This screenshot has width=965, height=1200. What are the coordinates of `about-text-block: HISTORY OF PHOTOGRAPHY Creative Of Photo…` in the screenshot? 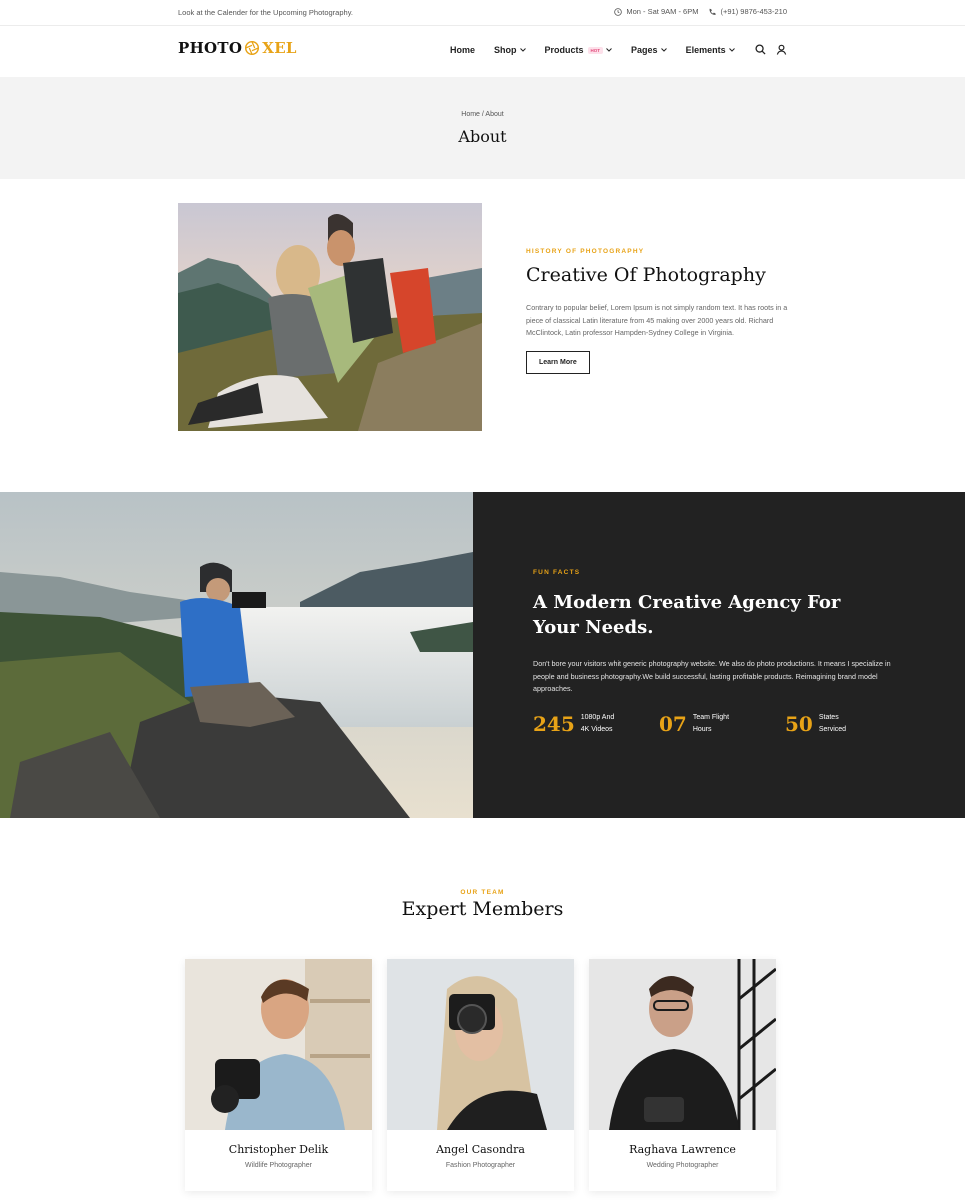 It's located at (657, 311).